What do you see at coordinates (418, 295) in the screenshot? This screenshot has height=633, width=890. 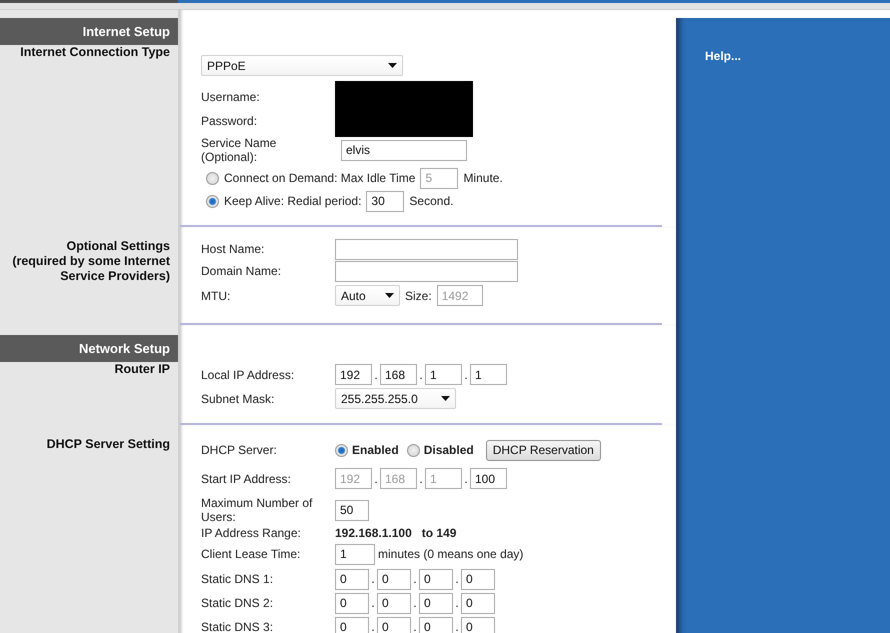 I see `field-label: Size:` at bounding box center [418, 295].